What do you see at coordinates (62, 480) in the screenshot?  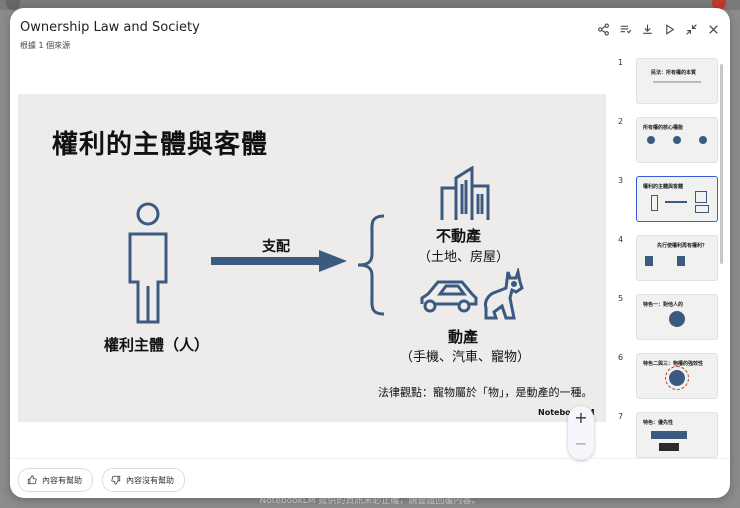 I see `helpful-label: 內容有幫助` at bounding box center [62, 480].